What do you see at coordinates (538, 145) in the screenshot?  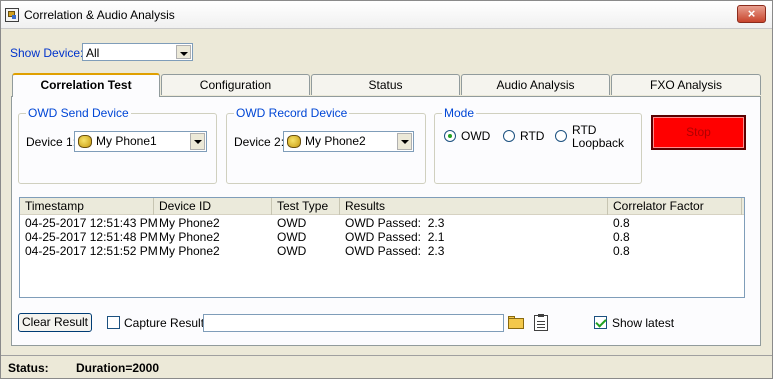 I see `mode-group: Mode OWD RTD RTD Loopback` at bounding box center [538, 145].